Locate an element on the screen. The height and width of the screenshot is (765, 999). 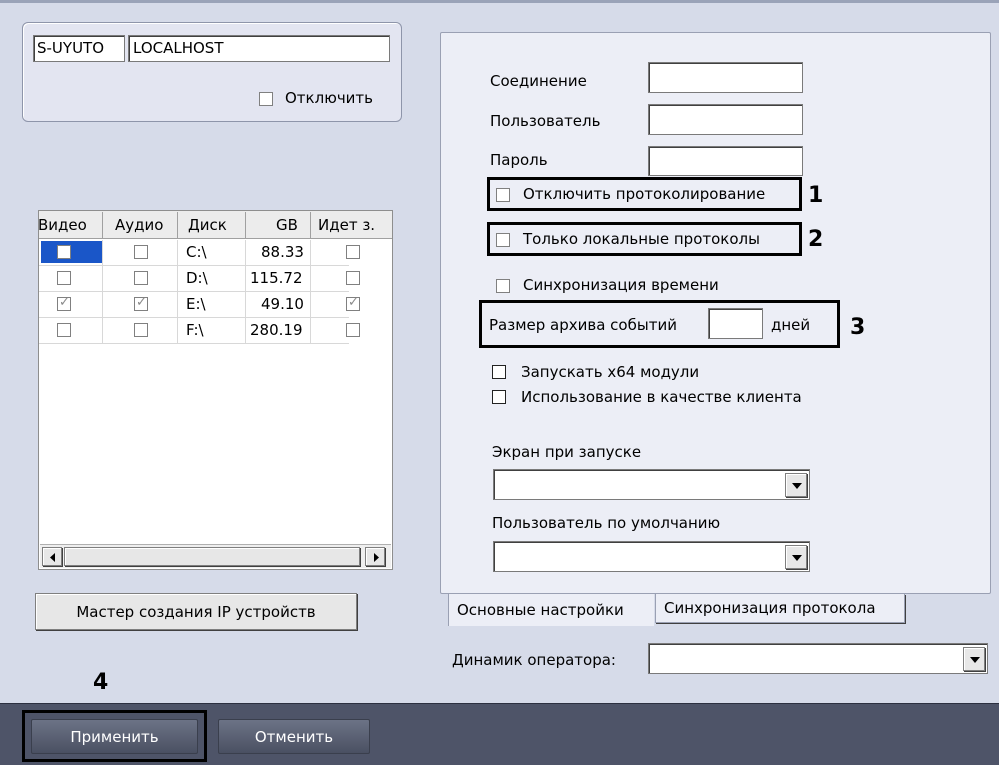
default-user-dropdown-button is located at coordinates (796, 557).